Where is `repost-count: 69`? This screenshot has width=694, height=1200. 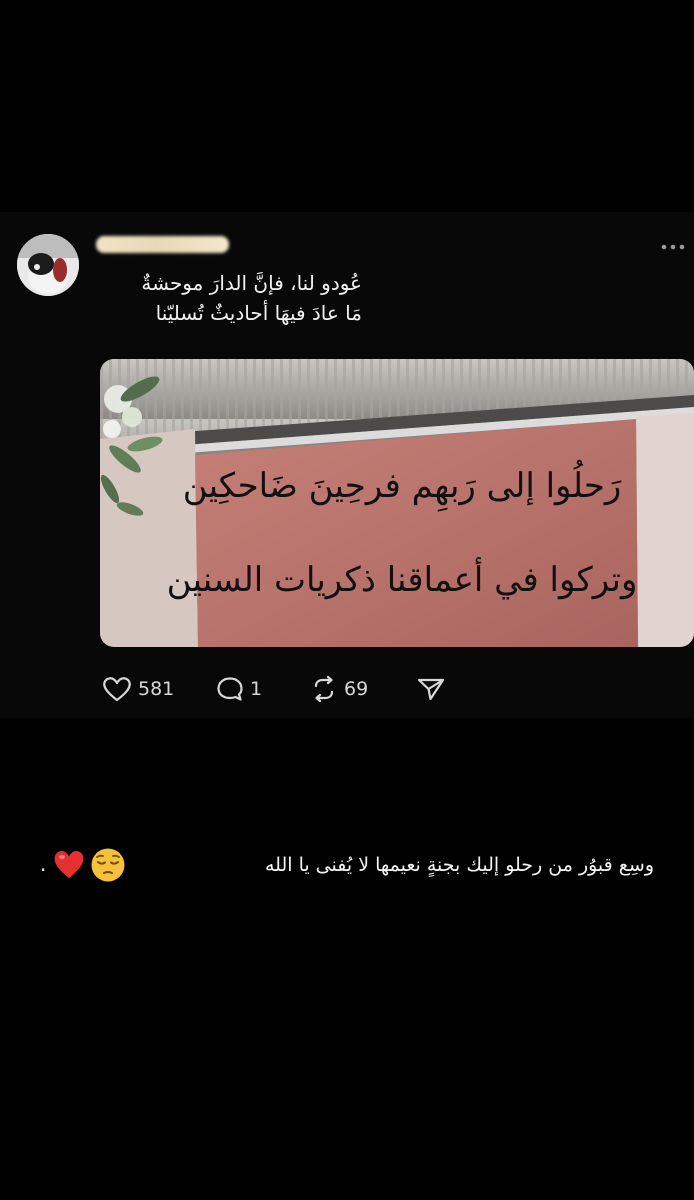 repost-count: 69 is located at coordinates (356, 689).